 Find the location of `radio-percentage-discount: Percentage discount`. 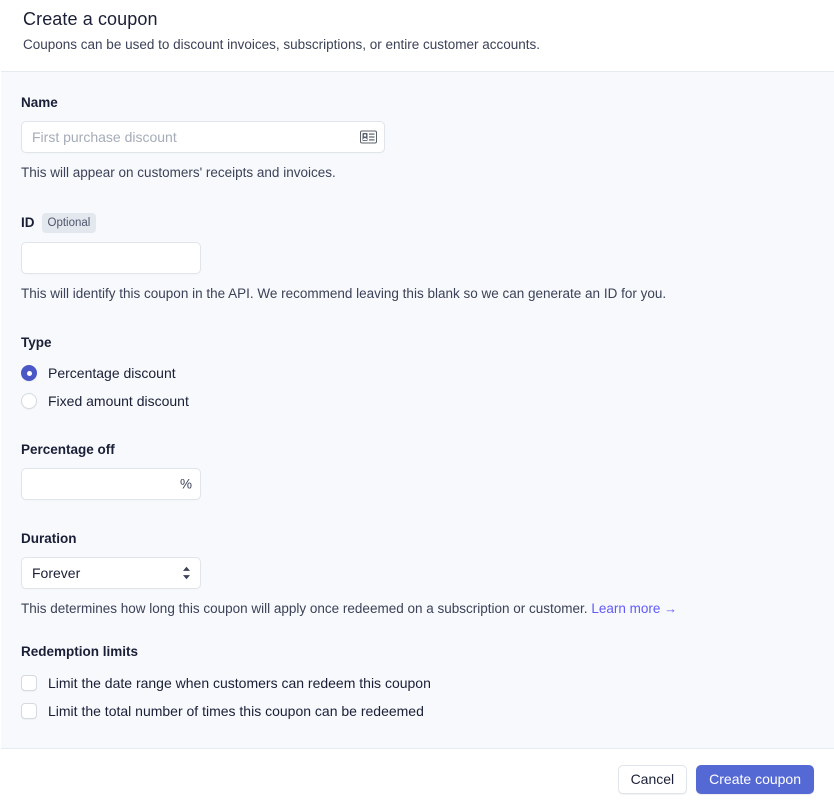

radio-percentage-discount: Percentage discount is located at coordinates (417, 373).